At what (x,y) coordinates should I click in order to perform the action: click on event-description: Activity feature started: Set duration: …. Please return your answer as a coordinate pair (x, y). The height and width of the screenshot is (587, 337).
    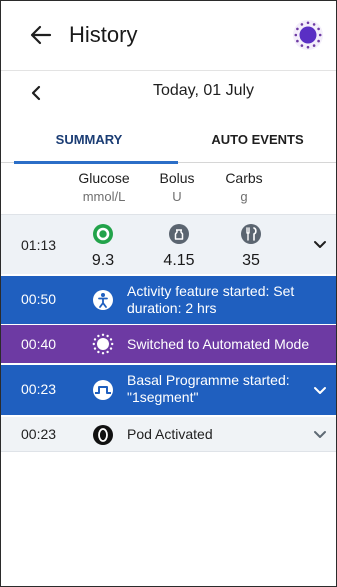
    Looking at the image, I should click on (211, 299).